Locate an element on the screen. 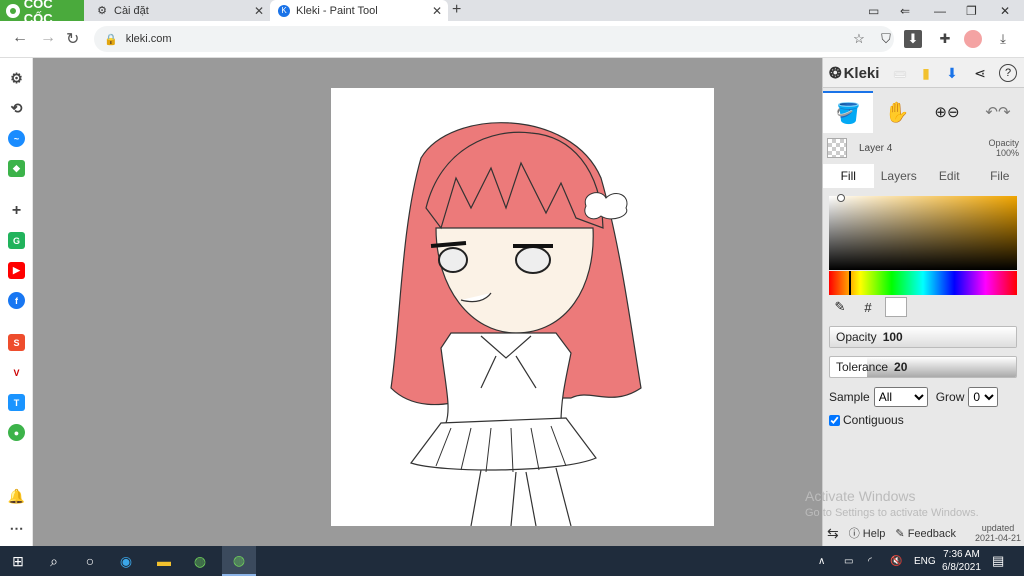  tab-fill: Fill is located at coordinates (848, 176).